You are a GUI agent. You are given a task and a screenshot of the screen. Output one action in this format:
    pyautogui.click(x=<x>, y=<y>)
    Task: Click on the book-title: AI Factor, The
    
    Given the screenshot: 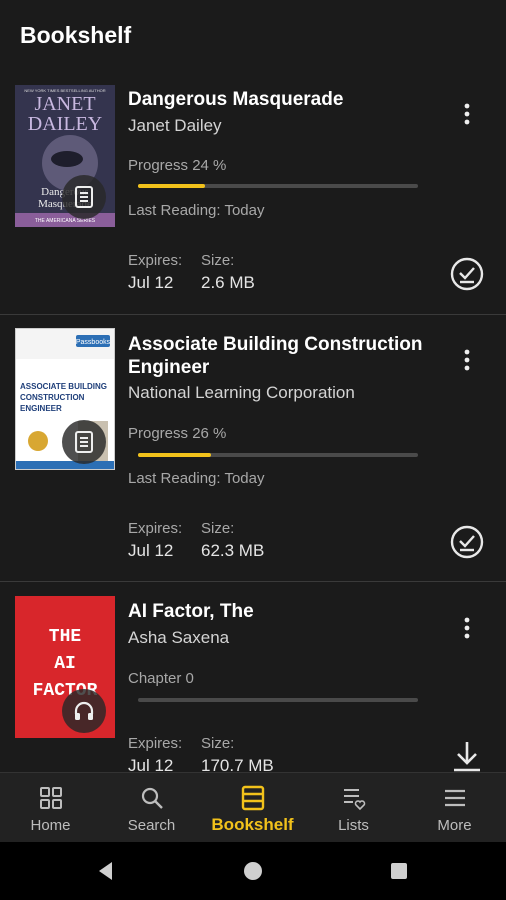 What is the action you would take?
    pyautogui.click(x=282, y=611)
    